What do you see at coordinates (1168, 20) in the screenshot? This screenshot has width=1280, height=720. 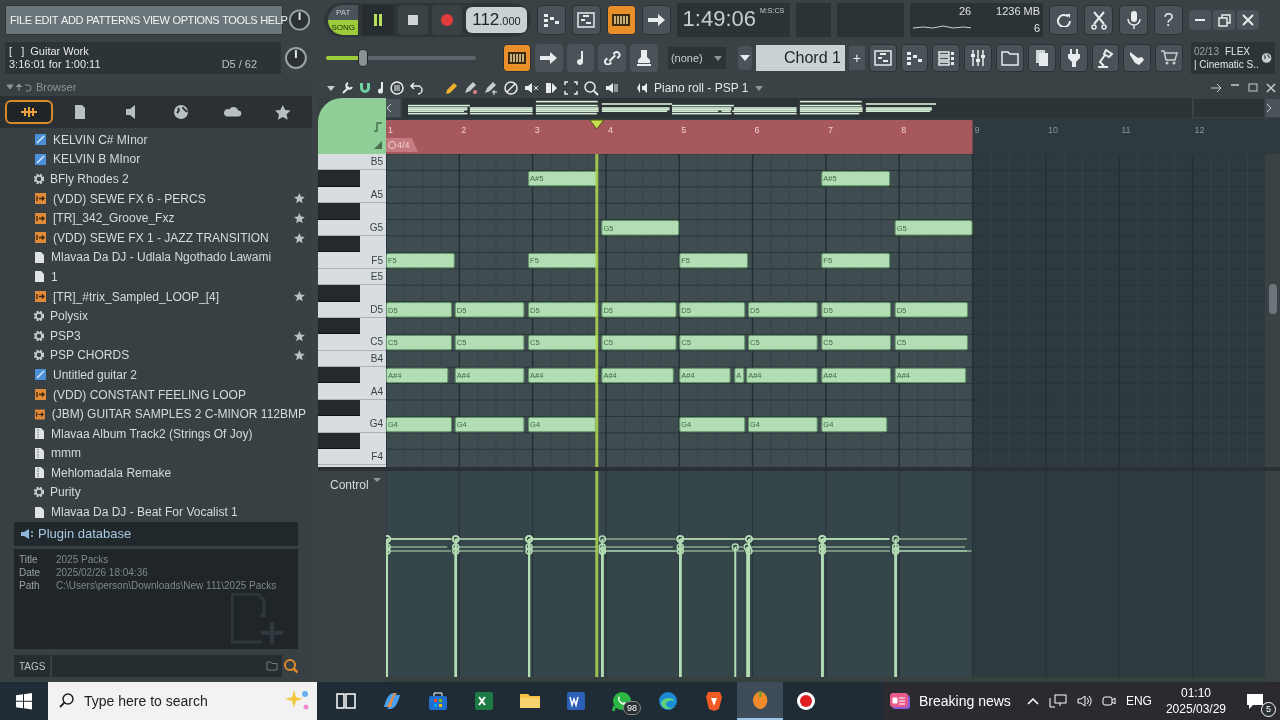 I see `help-button: ?` at bounding box center [1168, 20].